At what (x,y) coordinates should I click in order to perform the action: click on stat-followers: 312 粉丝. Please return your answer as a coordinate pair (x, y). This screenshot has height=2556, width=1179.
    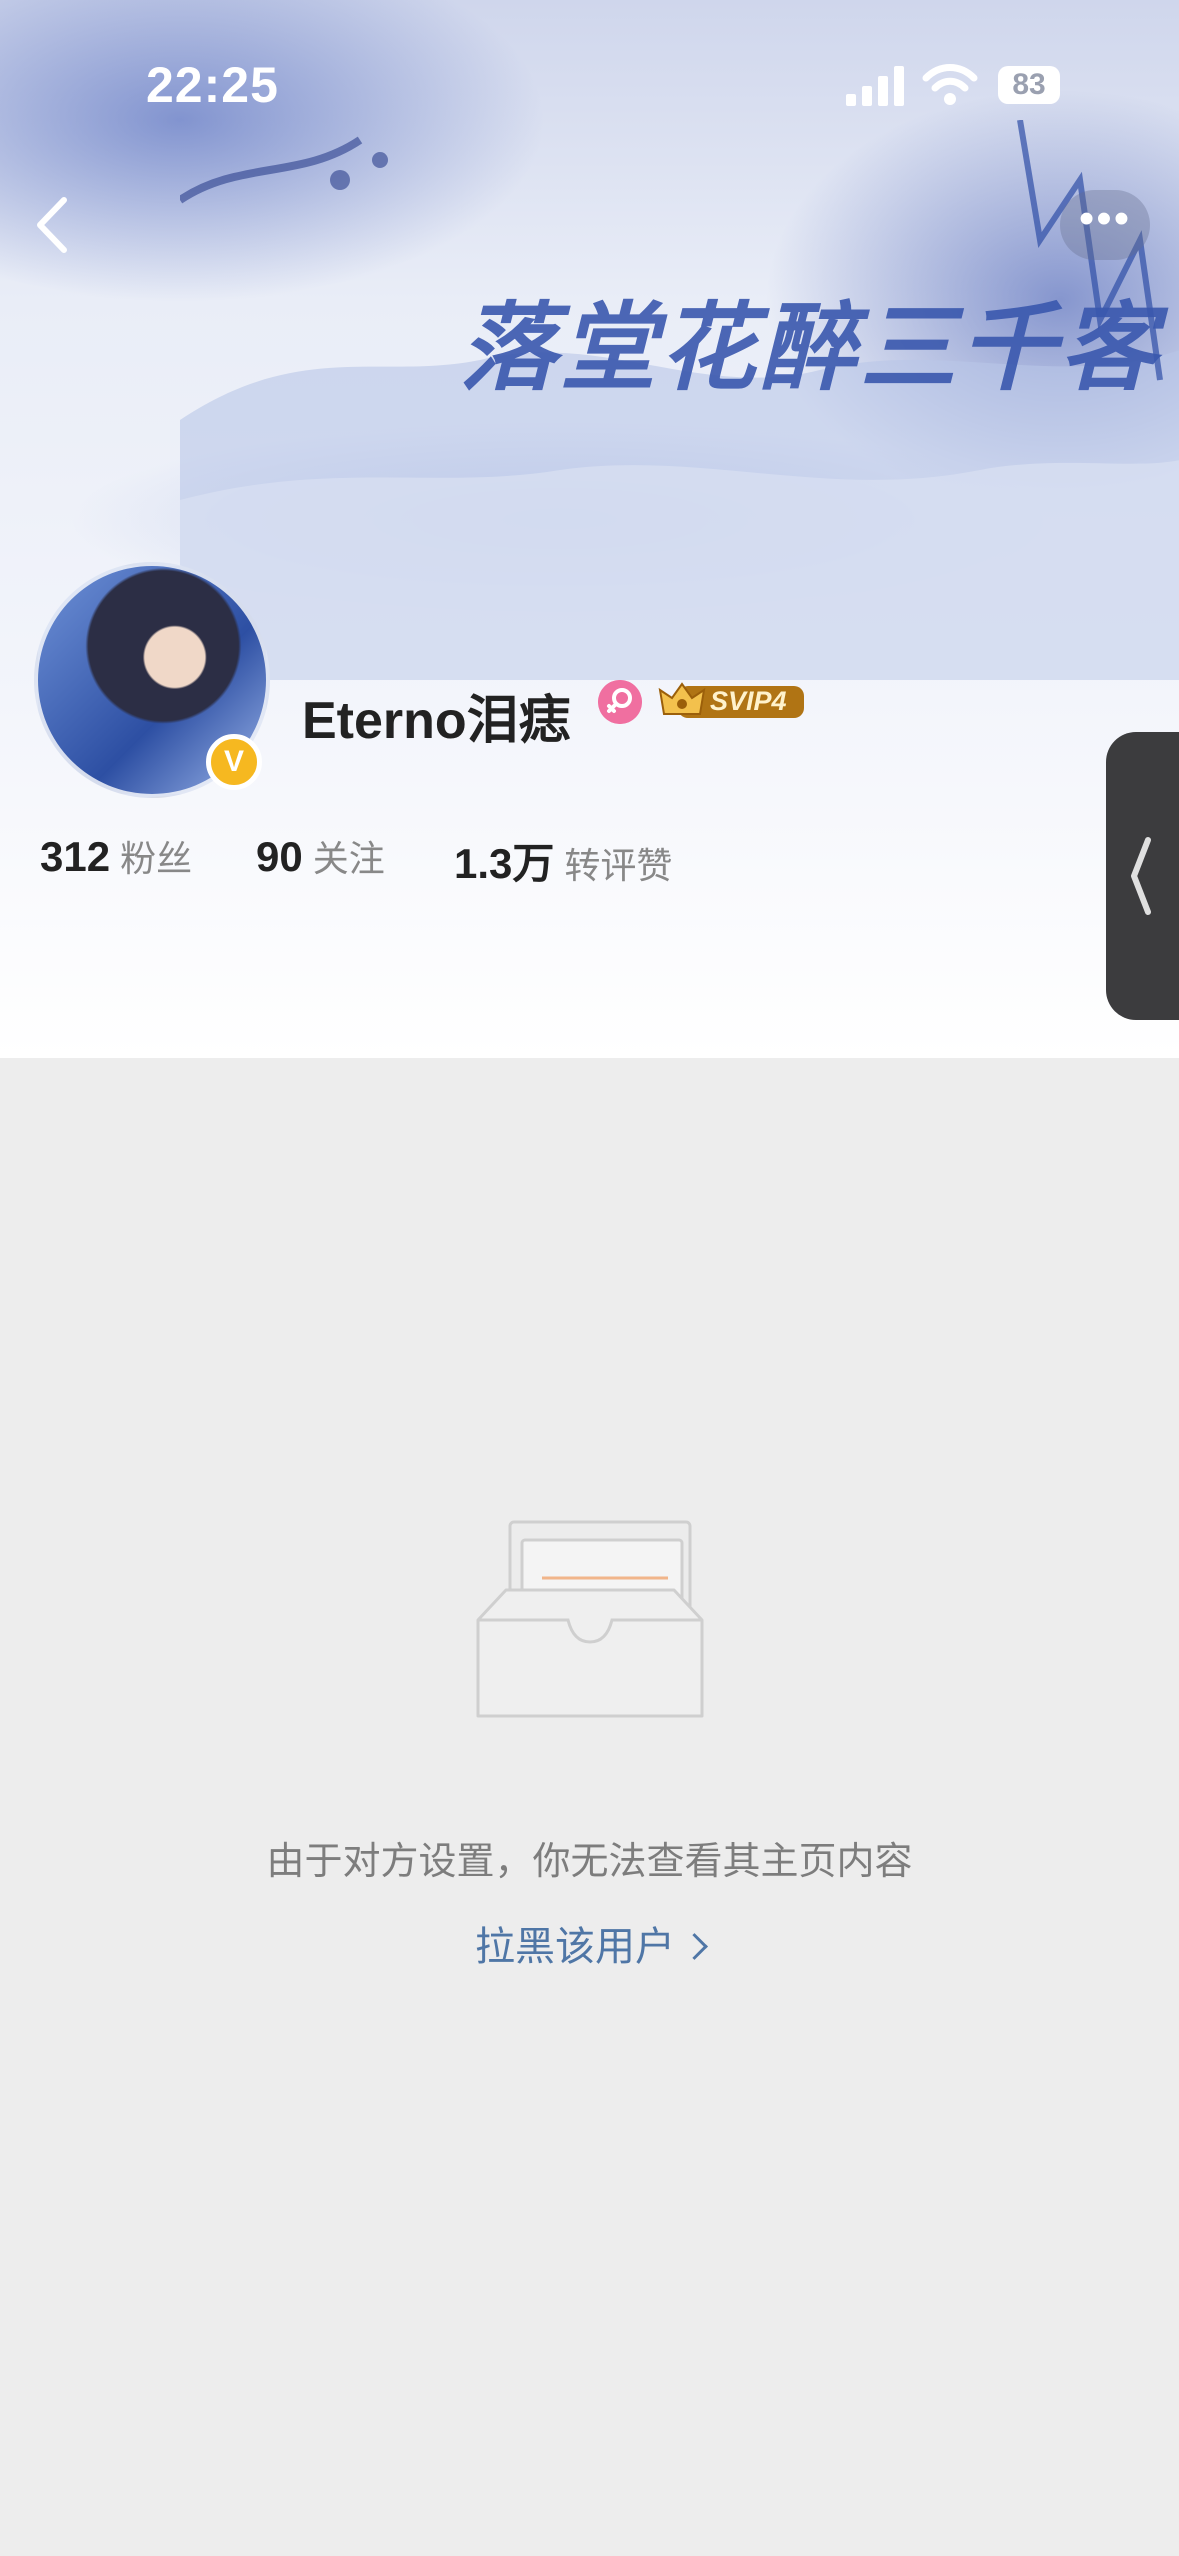
    Looking at the image, I should click on (116, 856).